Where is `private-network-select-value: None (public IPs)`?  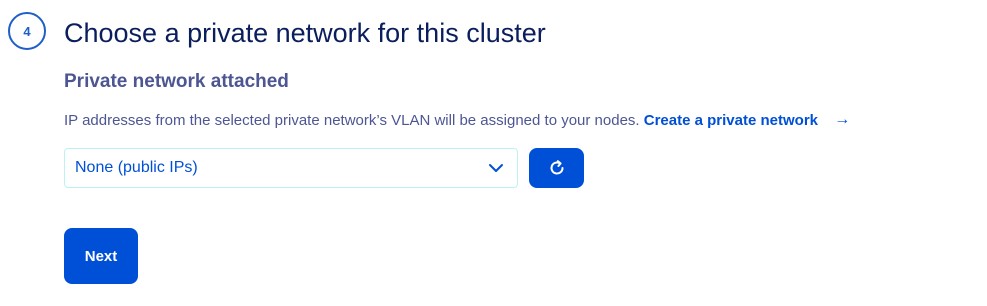
private-network-select-value: None (public IPs) is located at coordinates (136, 167).